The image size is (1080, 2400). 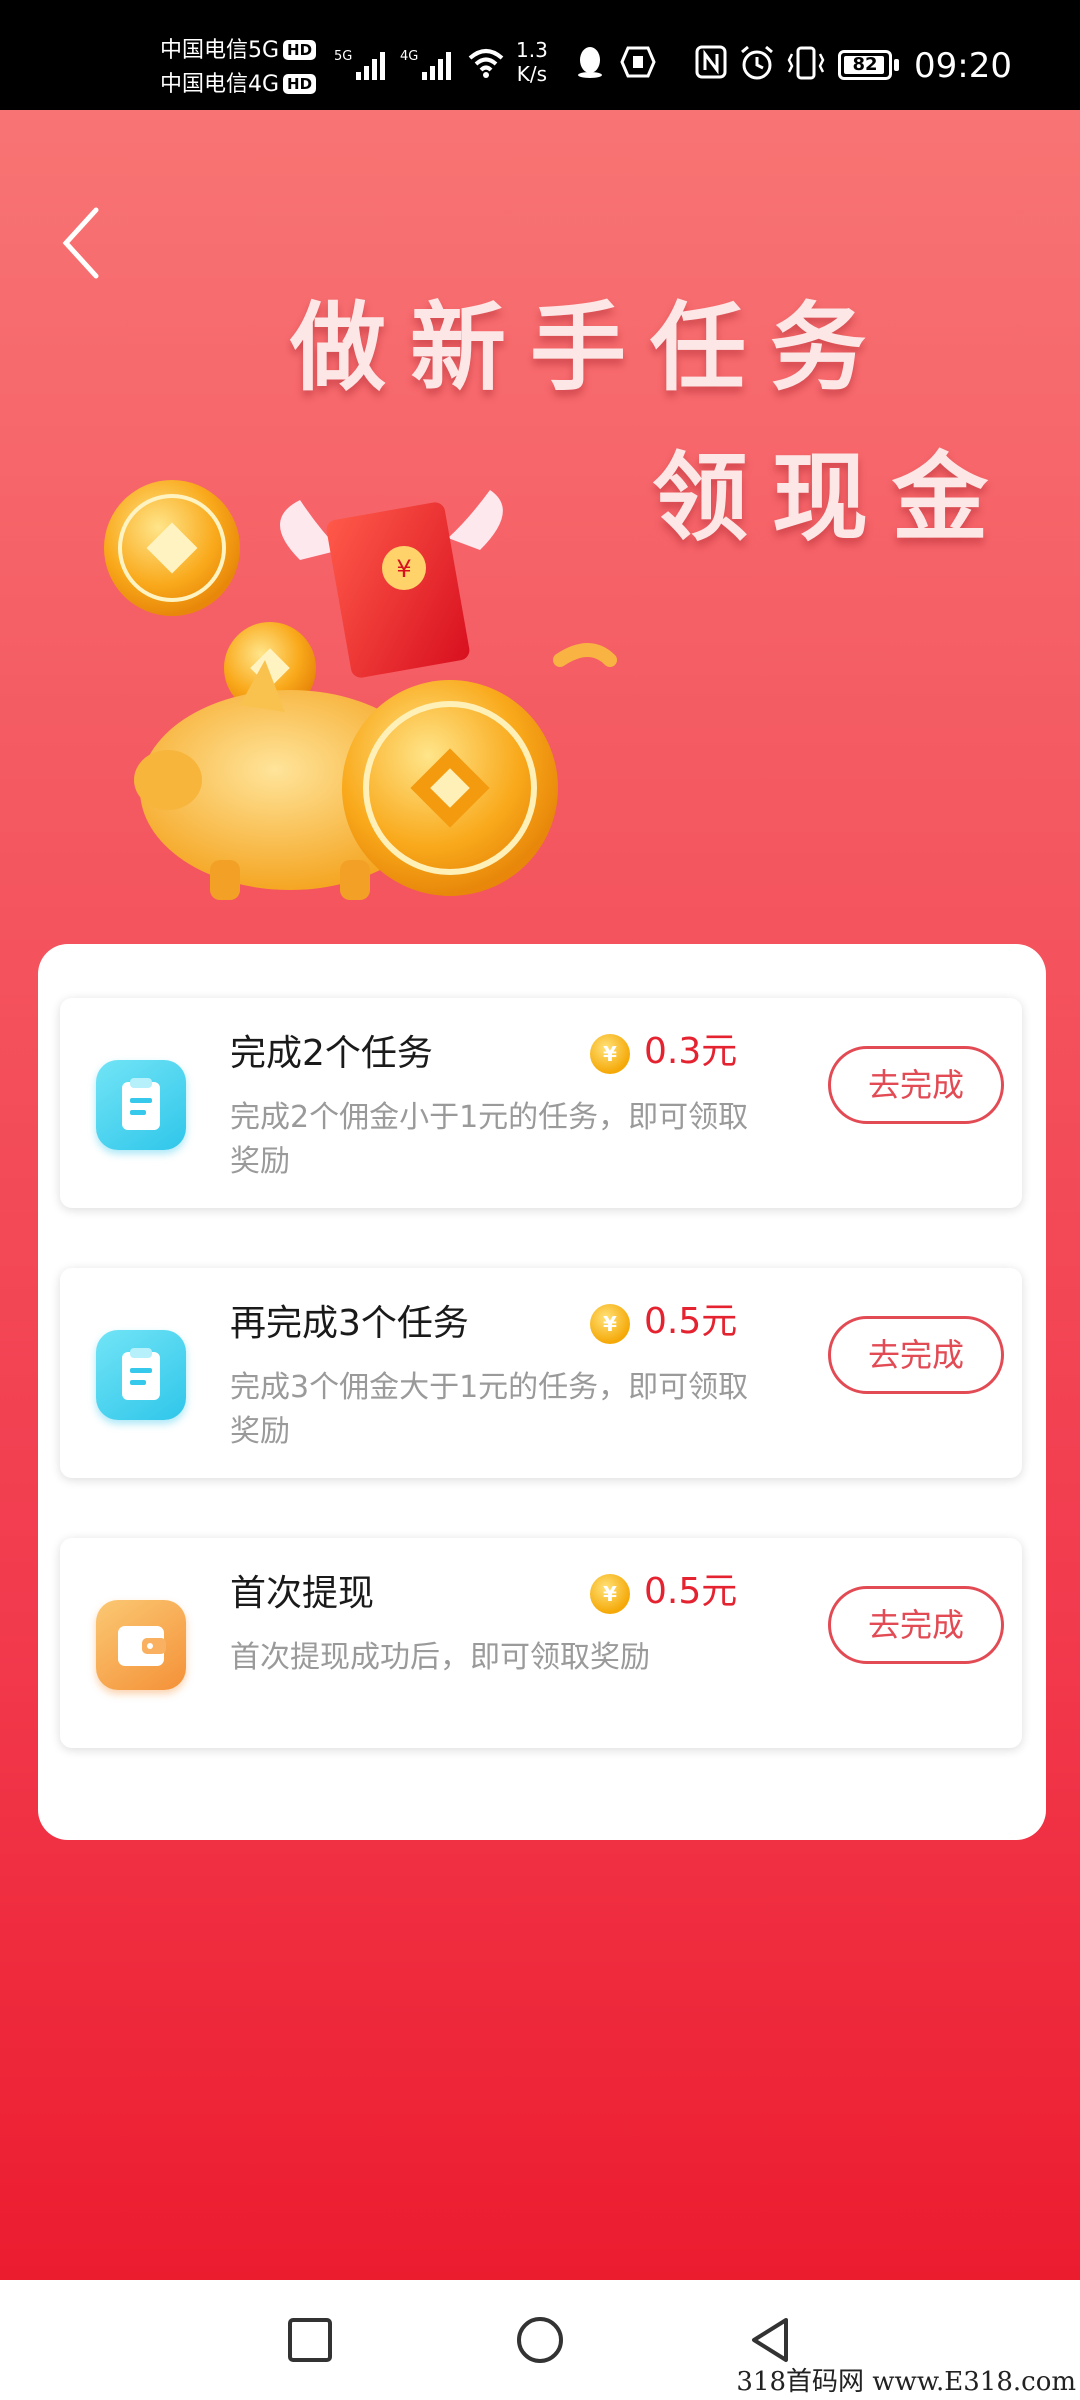 What do you see at coordinates (398, 590) in the screenshot?
I see `red-envelope` at bounding box center [398, 590].